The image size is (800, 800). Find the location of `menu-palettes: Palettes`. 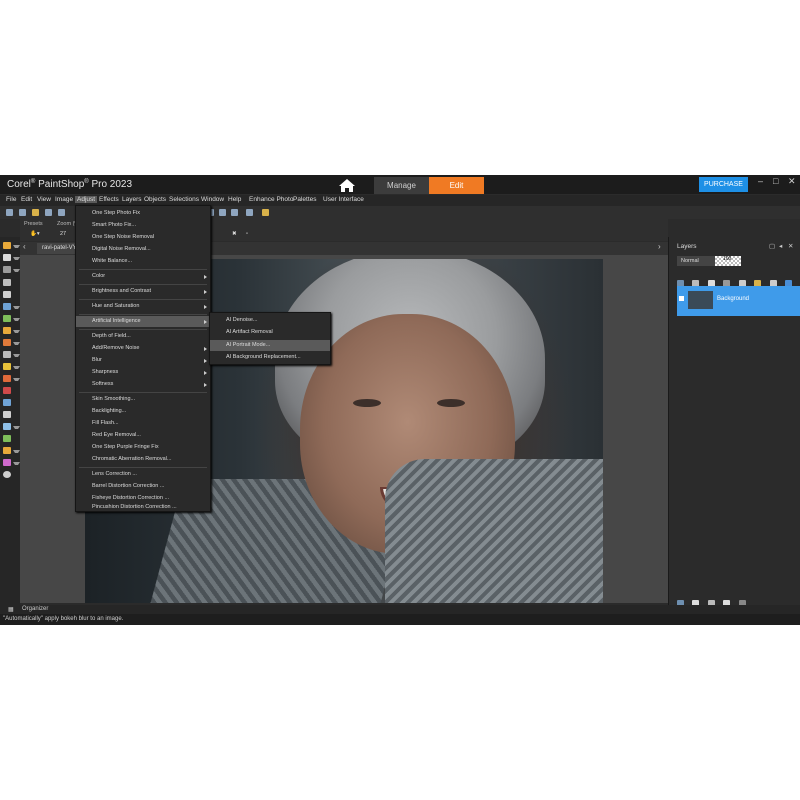

menu-palettes: Palettes is located at coordinates (305, 199).